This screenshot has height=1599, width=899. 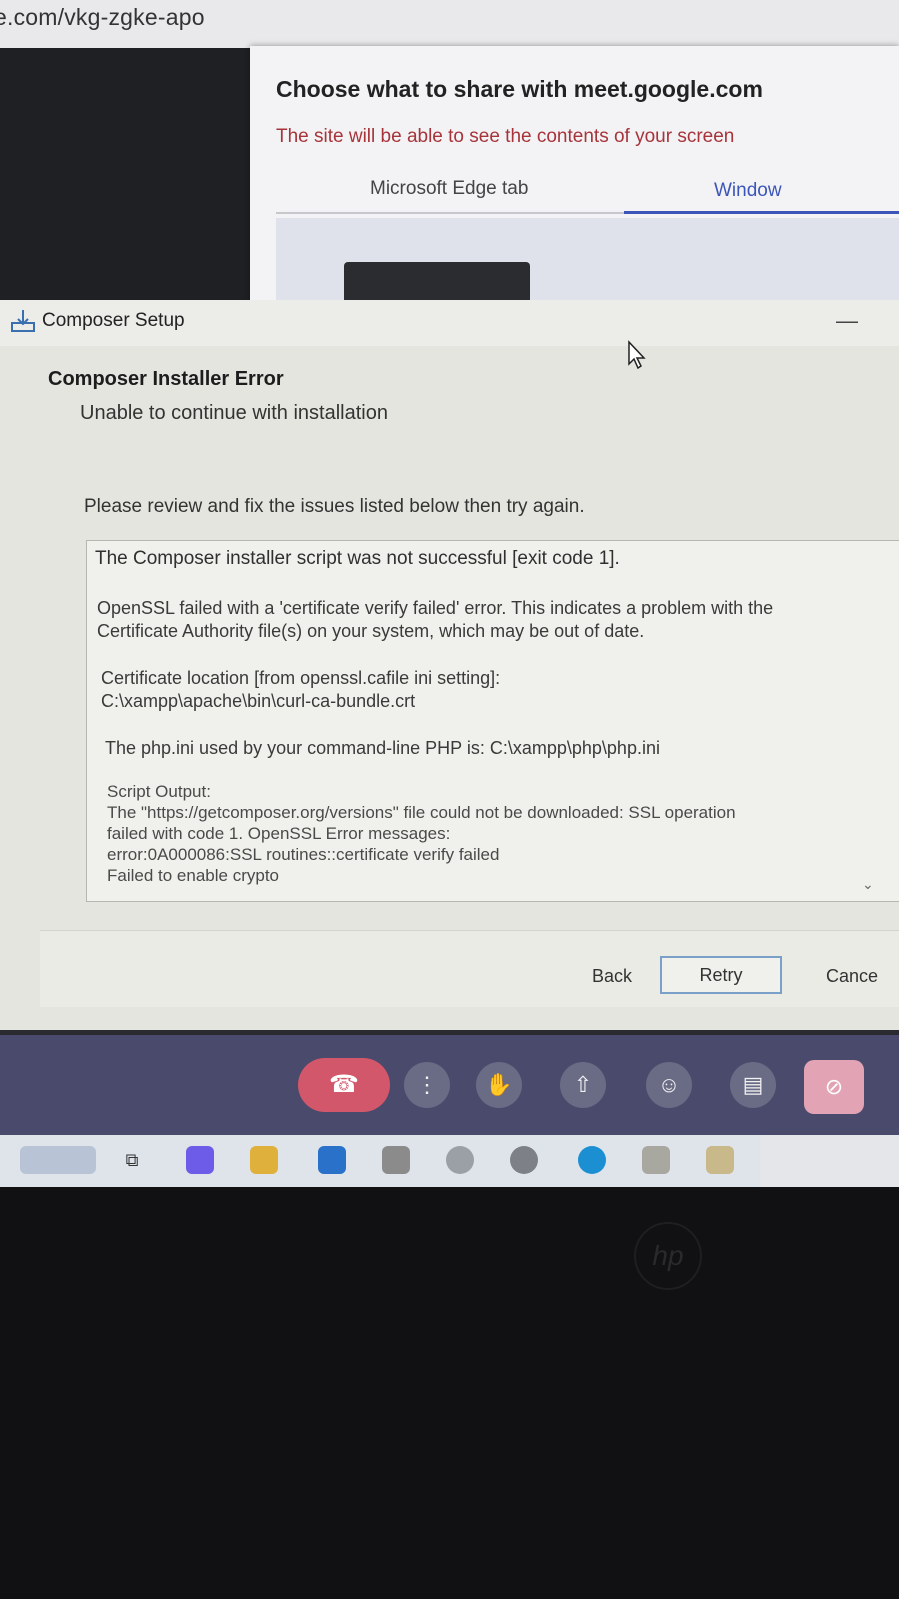 What do you see at coordinates (748, 191) in the screenshot?
I see `tab-window: Window` at bounding box center [748, 191].